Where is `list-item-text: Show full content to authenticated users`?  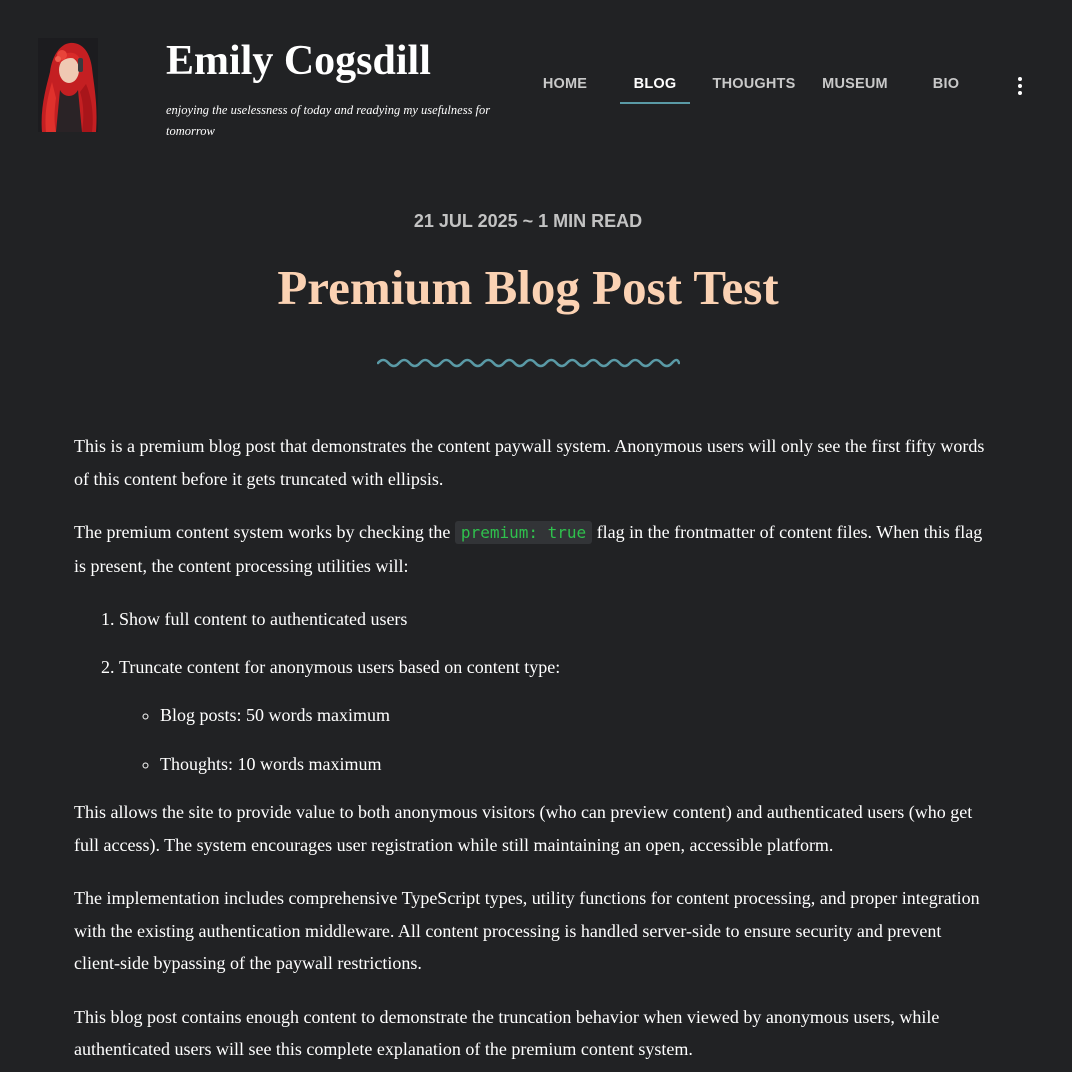
list-item-text: Show full content to authenticated users is located at coordinates (263, 619).